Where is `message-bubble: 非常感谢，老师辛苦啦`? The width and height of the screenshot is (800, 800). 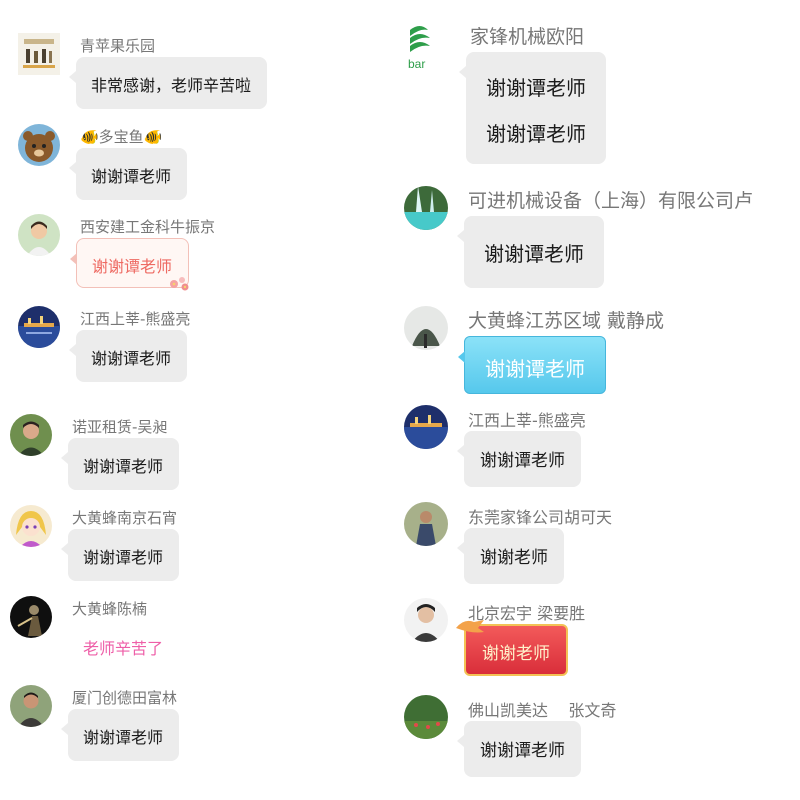 message-bubble: 非常感谢，老师辛苦啦 is located at coordinates (168, 83).